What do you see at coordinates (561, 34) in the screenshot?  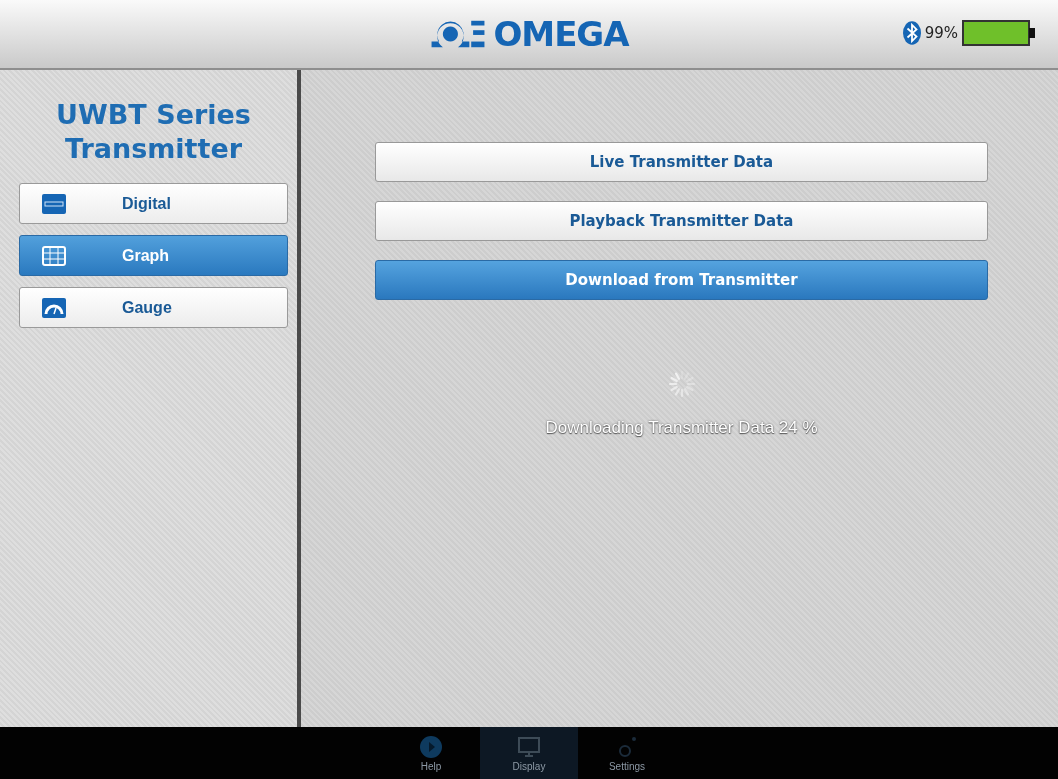 I see `logo-text: OMEGA` at bounding box center [561, 34].